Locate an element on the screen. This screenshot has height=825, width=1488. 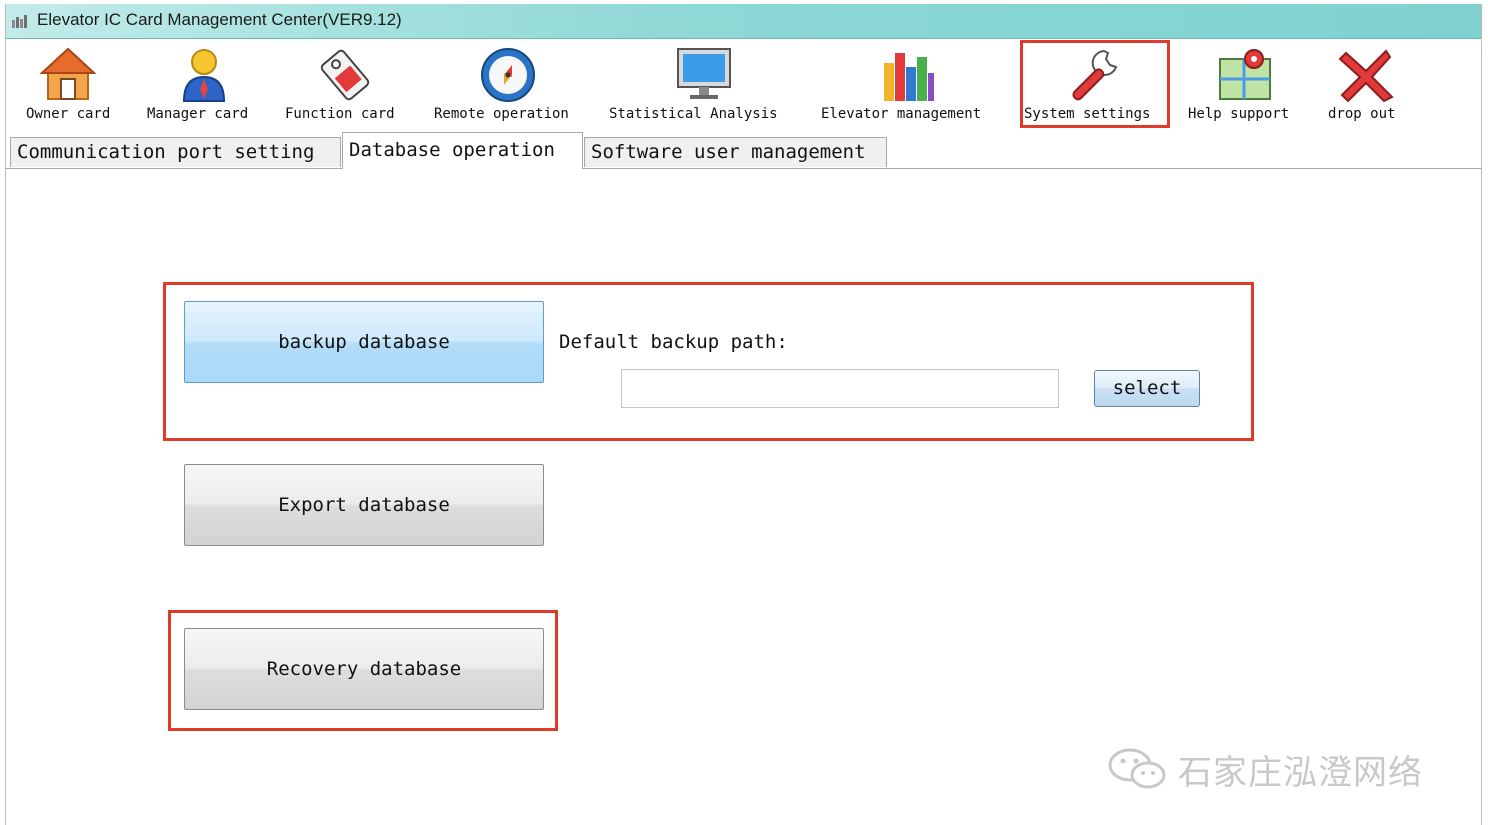
system-settings-highlight-frame is located at coordinates (1095, 84).